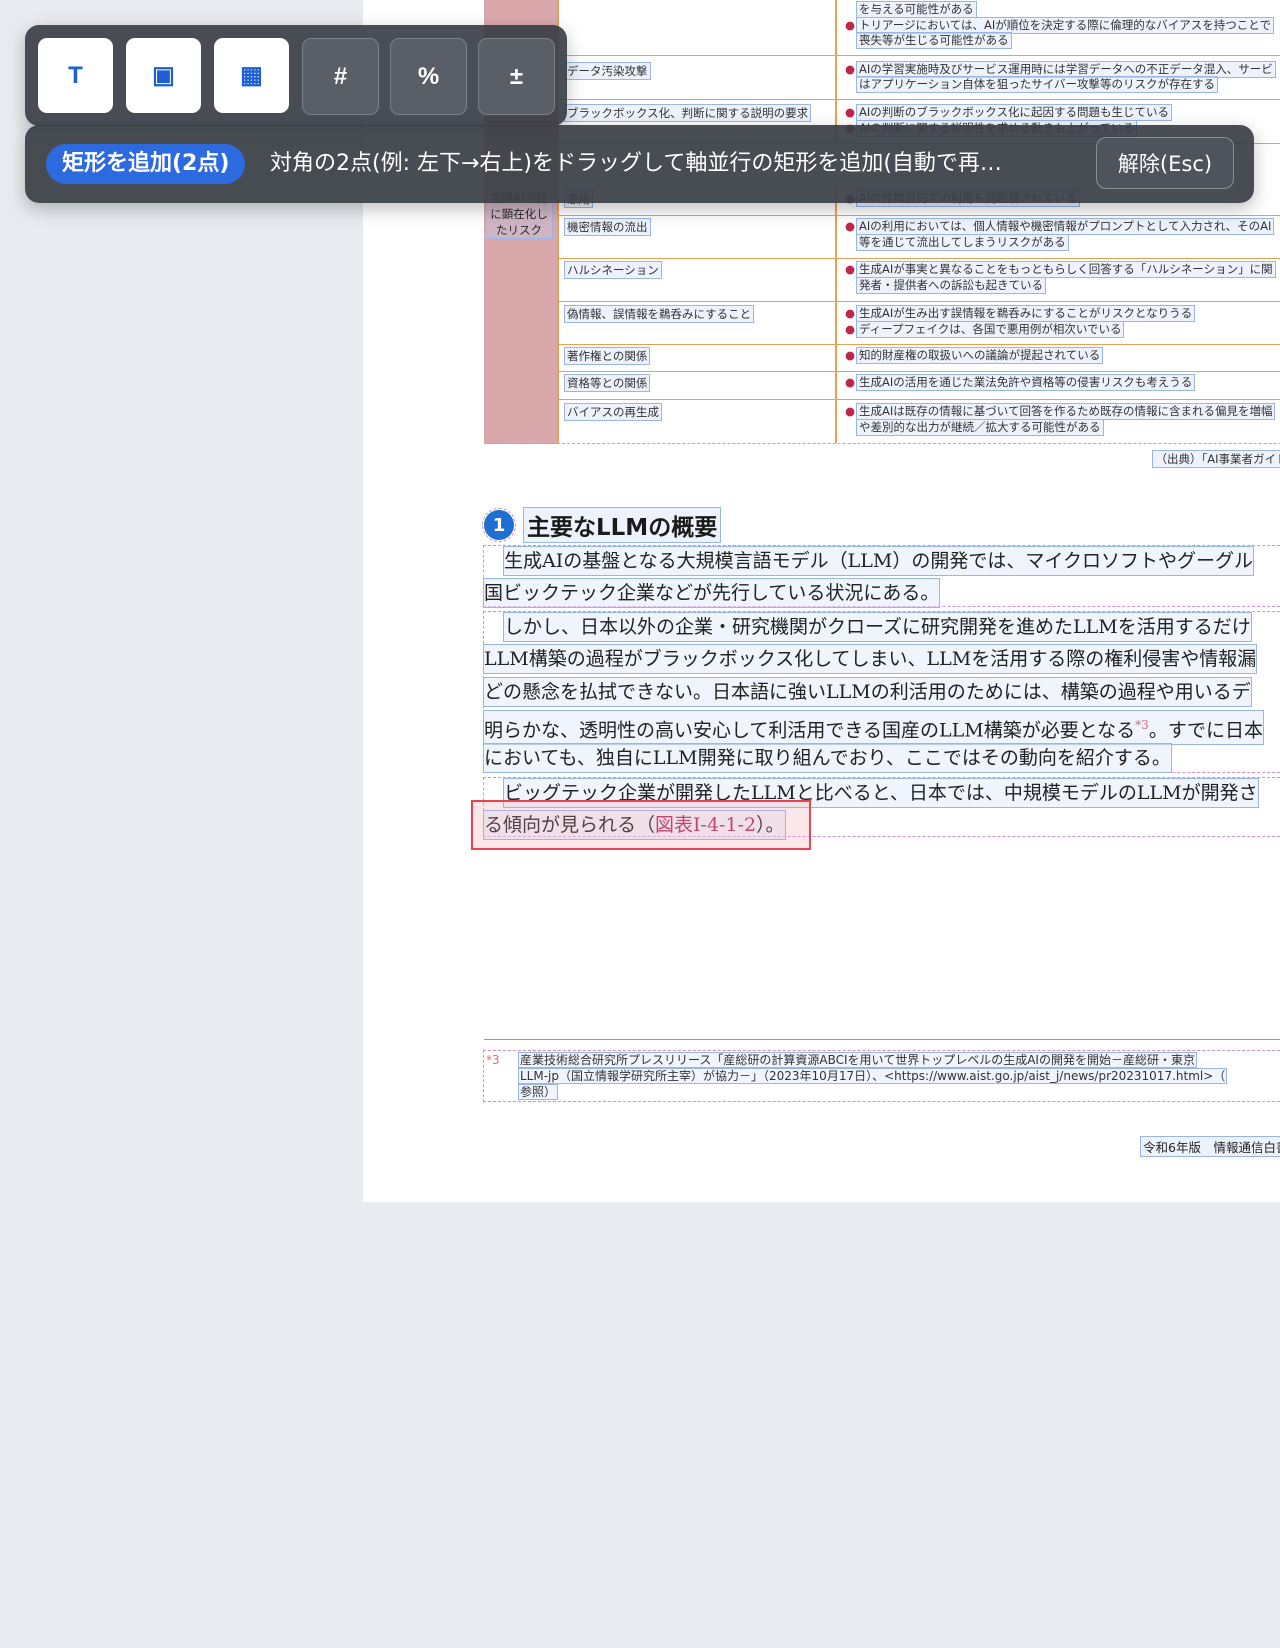 Image resolution: width=1280 pixels, height=1648 pixels. I want to click on cancel-mode-button: 解除(Esc), so click(1165, 163).